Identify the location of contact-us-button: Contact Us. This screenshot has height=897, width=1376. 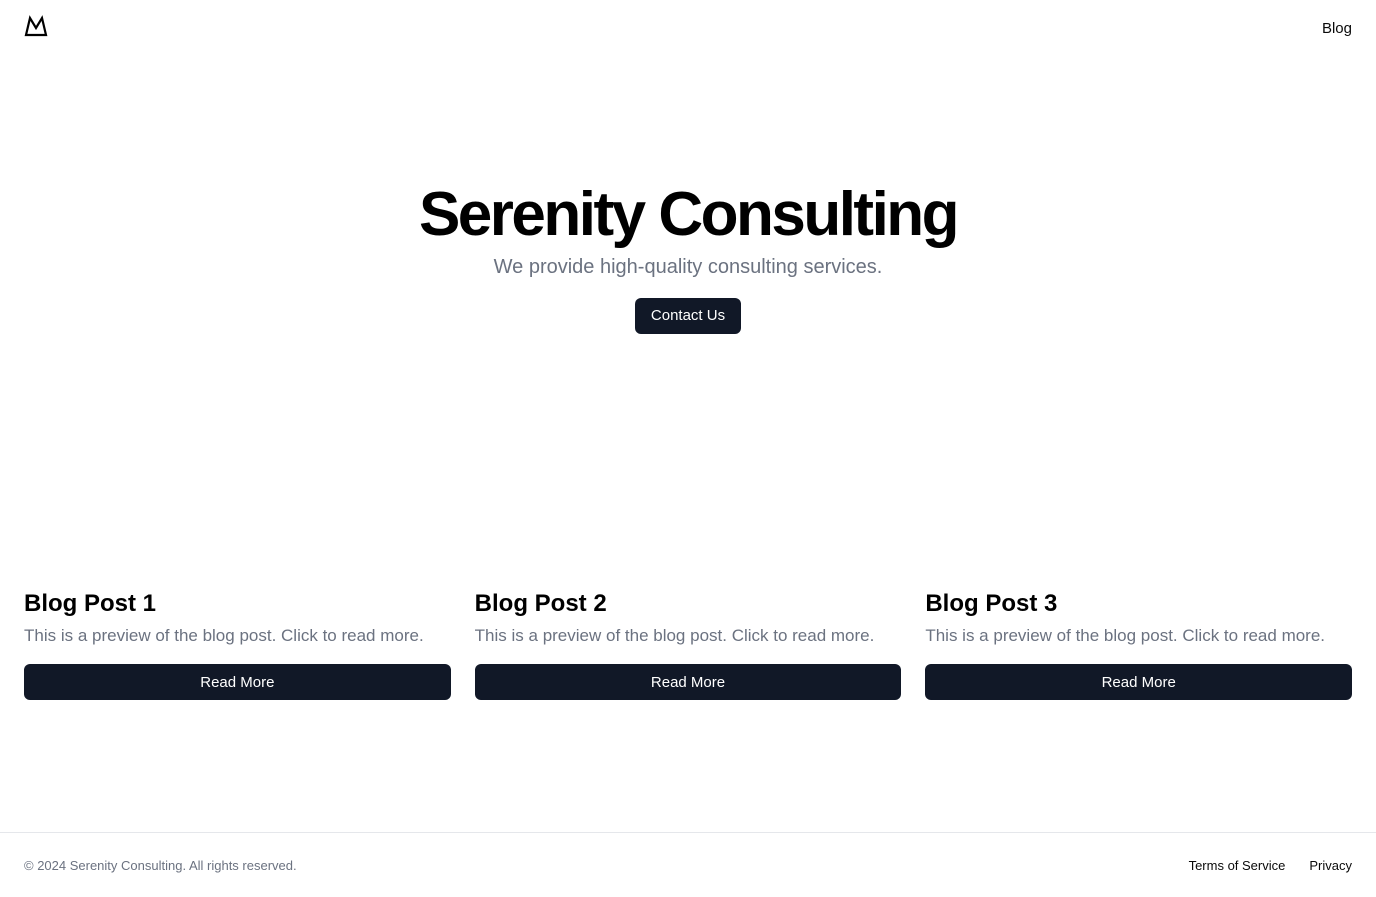
(688, 316).